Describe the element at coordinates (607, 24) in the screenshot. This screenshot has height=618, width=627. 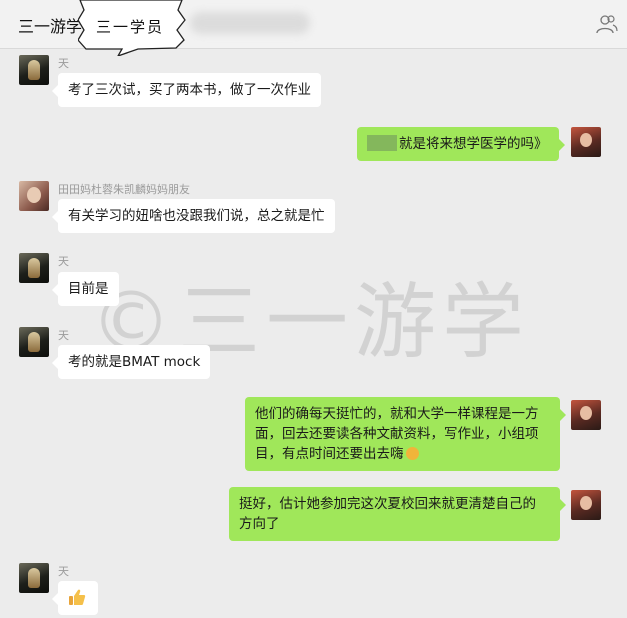
I see `group-members-icon` at that location.